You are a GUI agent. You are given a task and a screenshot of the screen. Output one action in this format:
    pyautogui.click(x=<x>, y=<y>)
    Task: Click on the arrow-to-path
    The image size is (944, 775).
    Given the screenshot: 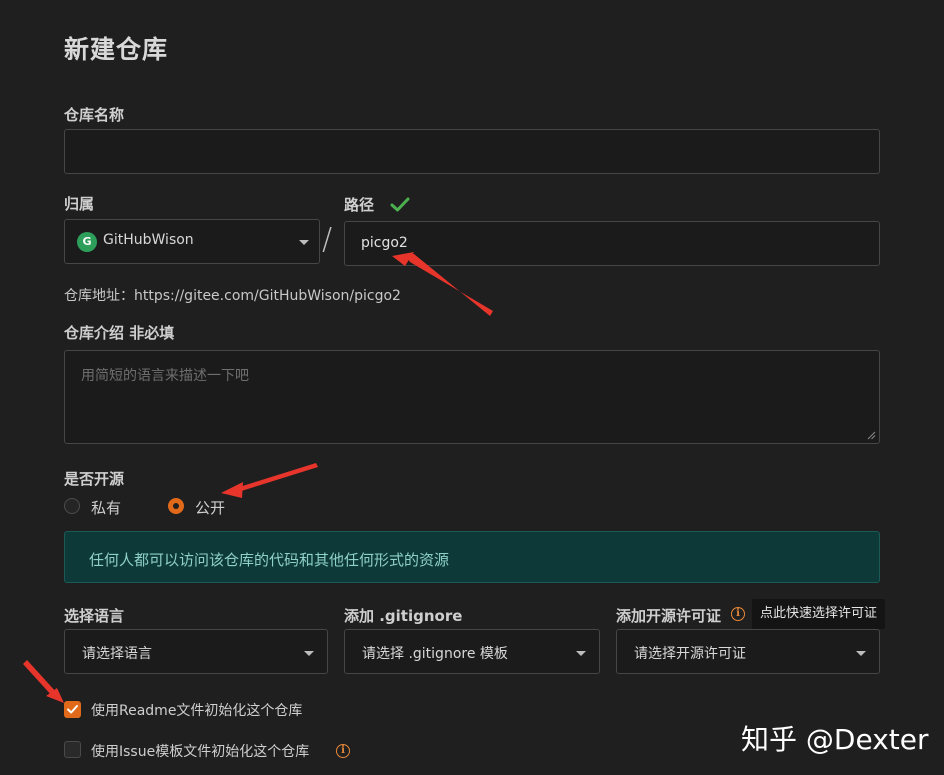 What is the action you would take?
    pyautogui.click(x=449, y=285)
    